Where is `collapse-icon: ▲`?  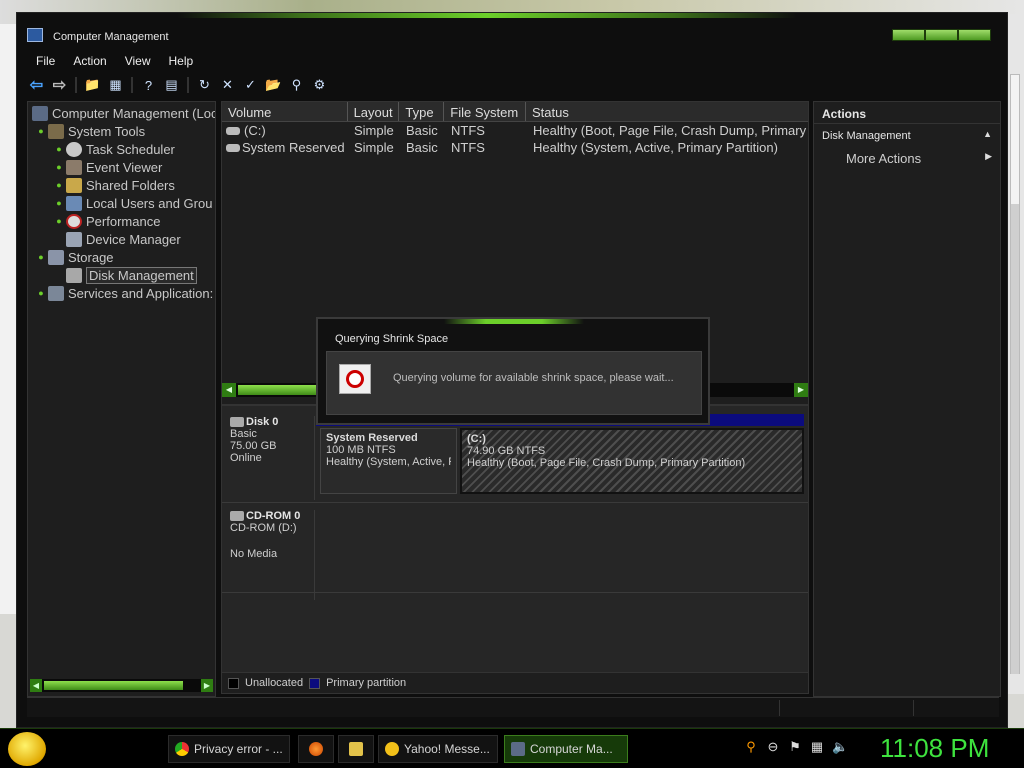 collapse-icon: ▲ is located at coordinates (987, 134).